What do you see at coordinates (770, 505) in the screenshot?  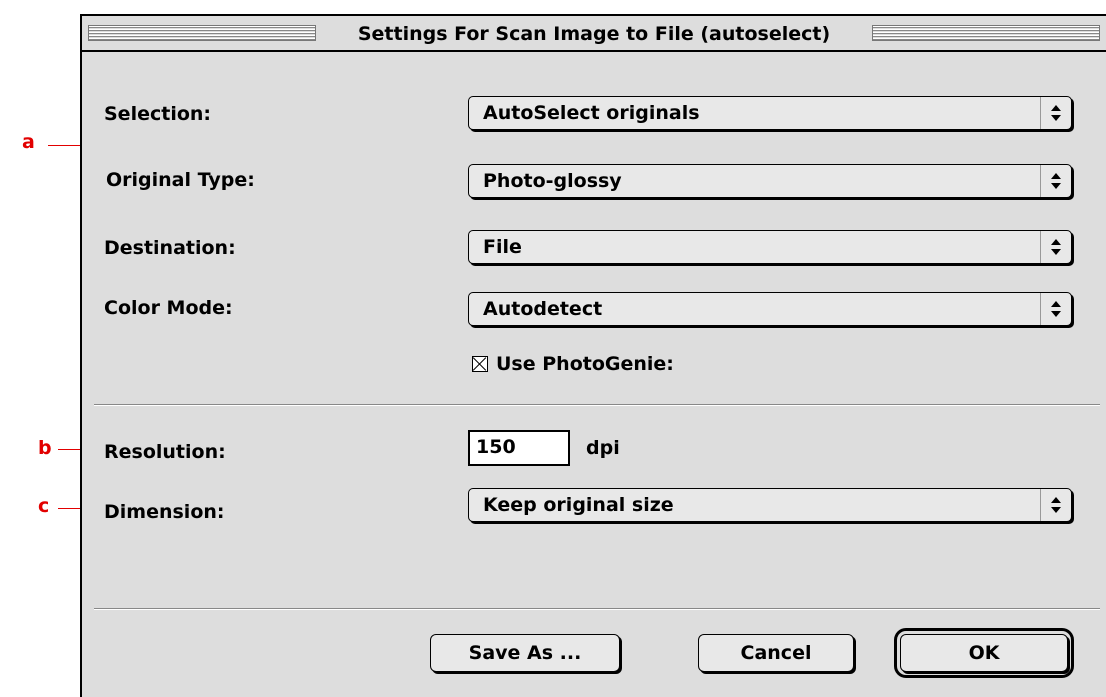 I see `dimension-popup: Keep original size` at bounding box center [770, 505].